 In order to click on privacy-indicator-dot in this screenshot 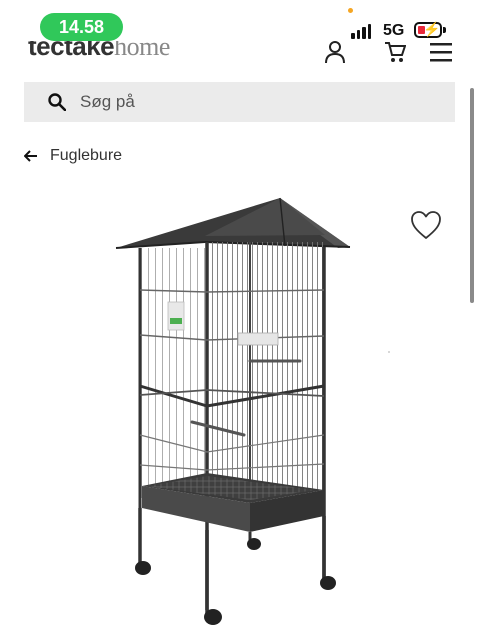, I will do `click(350, 10)`.